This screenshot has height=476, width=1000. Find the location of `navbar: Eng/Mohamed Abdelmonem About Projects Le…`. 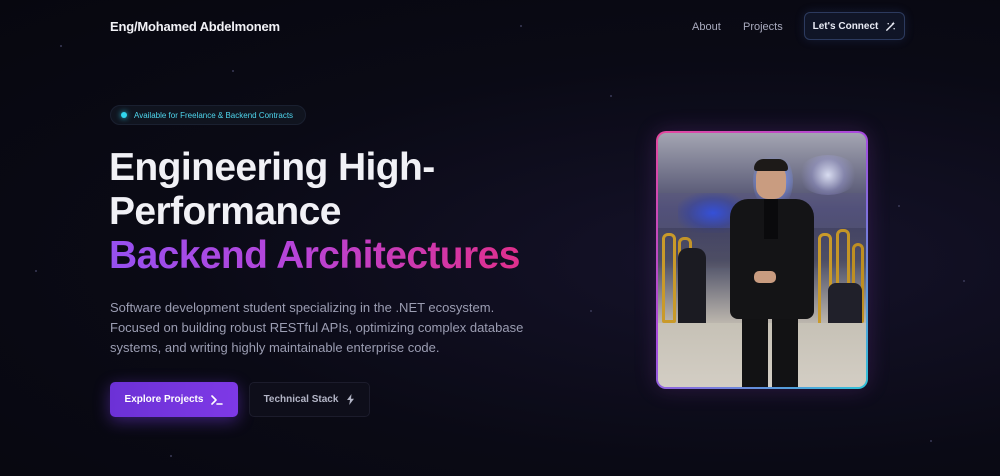

navbar: Eng/Mohamed Abdelmonem About Projects Le… is located at coordinates (500, 27).